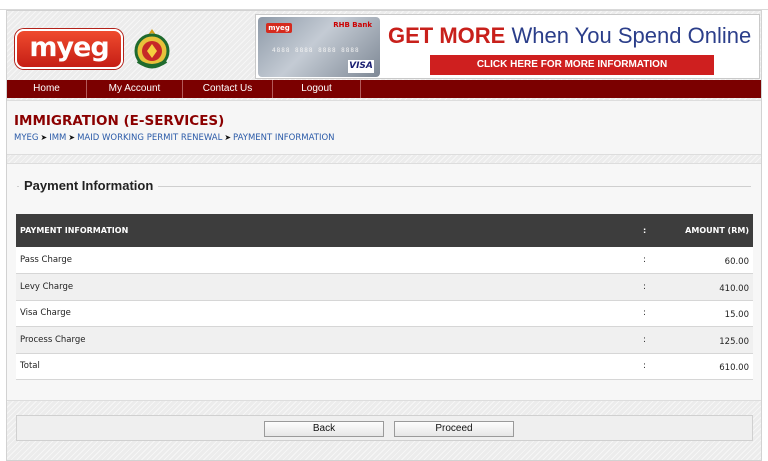  What do you see at coordinates (69, 49) in the screenshot?
I see `myeg-logo: myeg` at bounding box center [69, 49].